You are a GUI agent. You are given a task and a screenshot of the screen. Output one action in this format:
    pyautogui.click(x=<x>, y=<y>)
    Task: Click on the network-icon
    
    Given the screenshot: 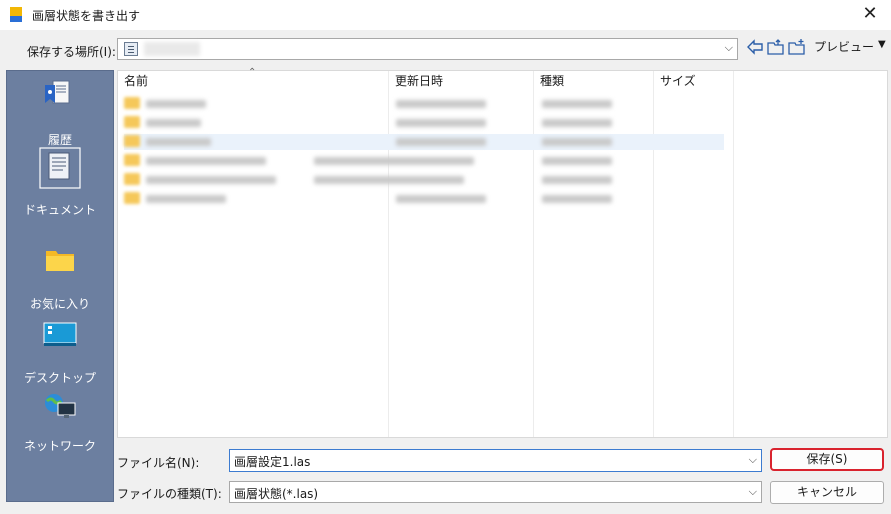 What is the action you would take?
    pyautogui.click(x=60, y=406)
    